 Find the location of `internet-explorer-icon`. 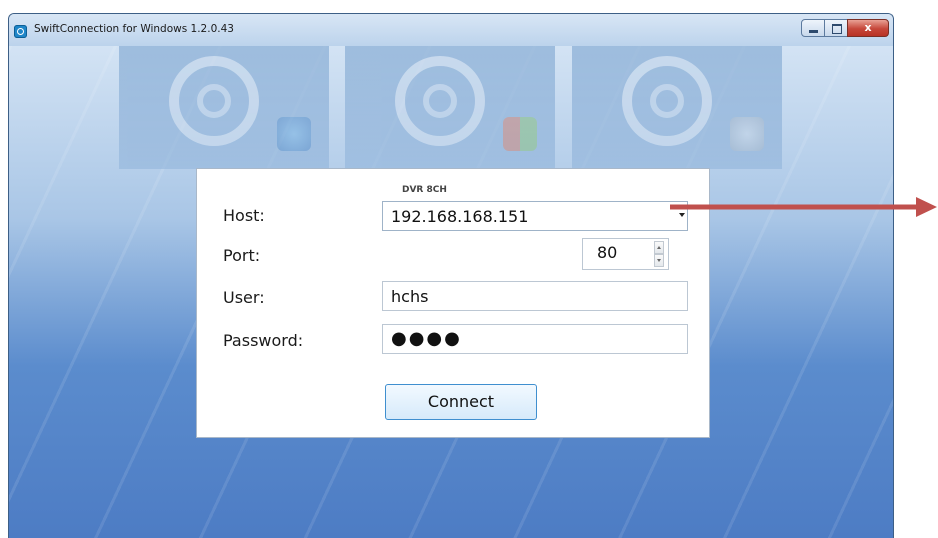

internet-explorer-icon is located at coordinates (294, 134).